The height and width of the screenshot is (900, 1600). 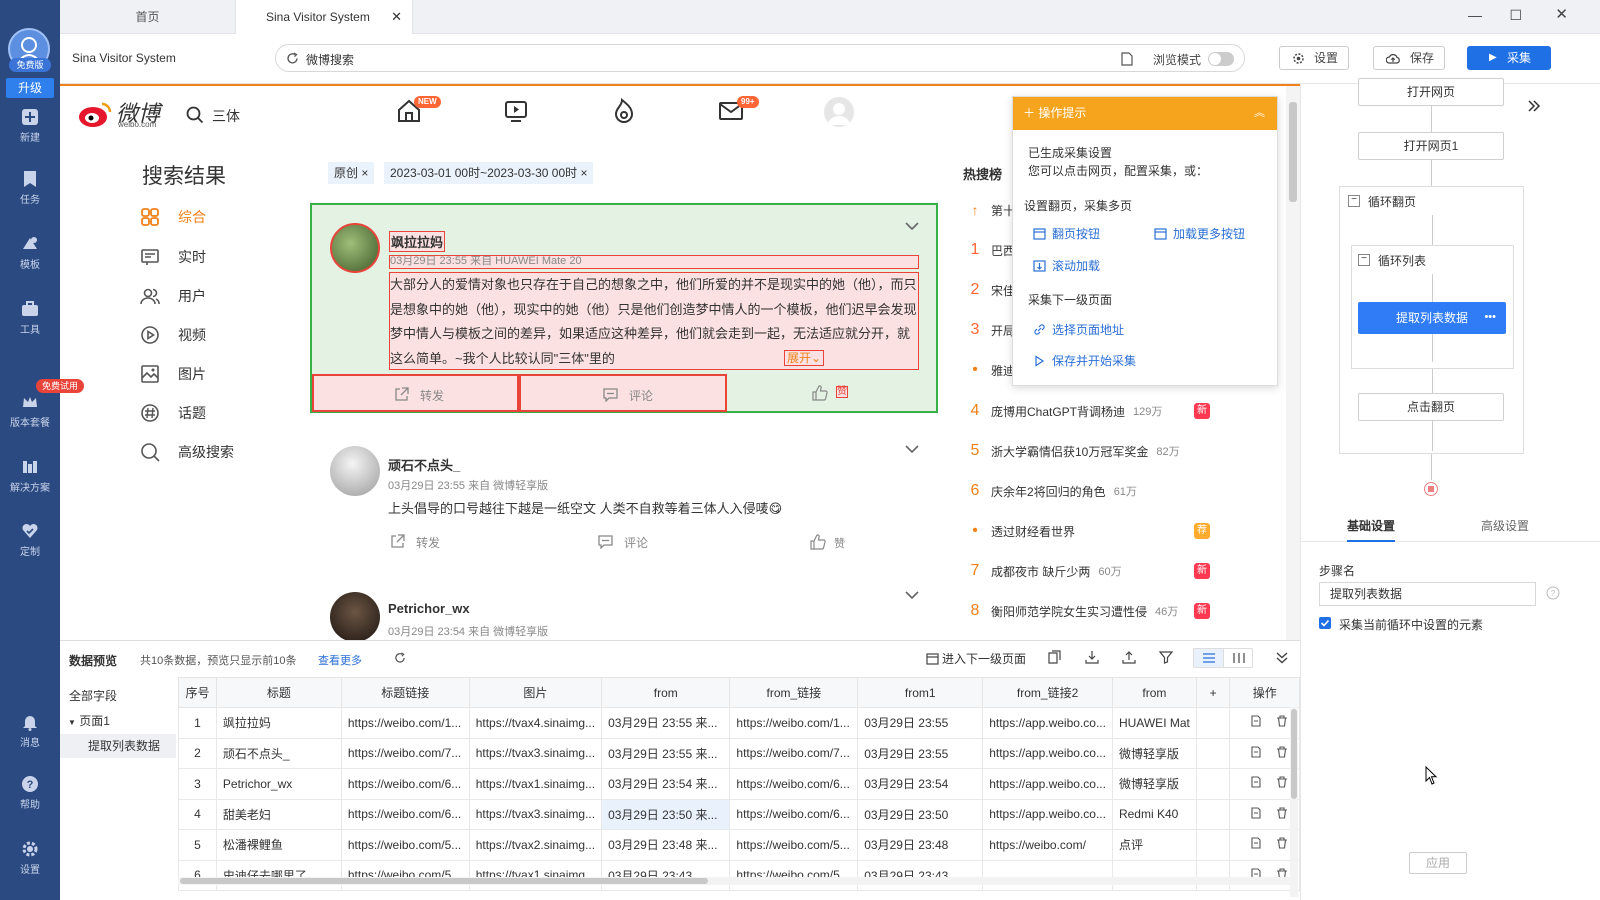 What do you see at coordinates (173, 217) in the screenshot?
I see `menu-all: 综合` at bounding box center [173, 217].